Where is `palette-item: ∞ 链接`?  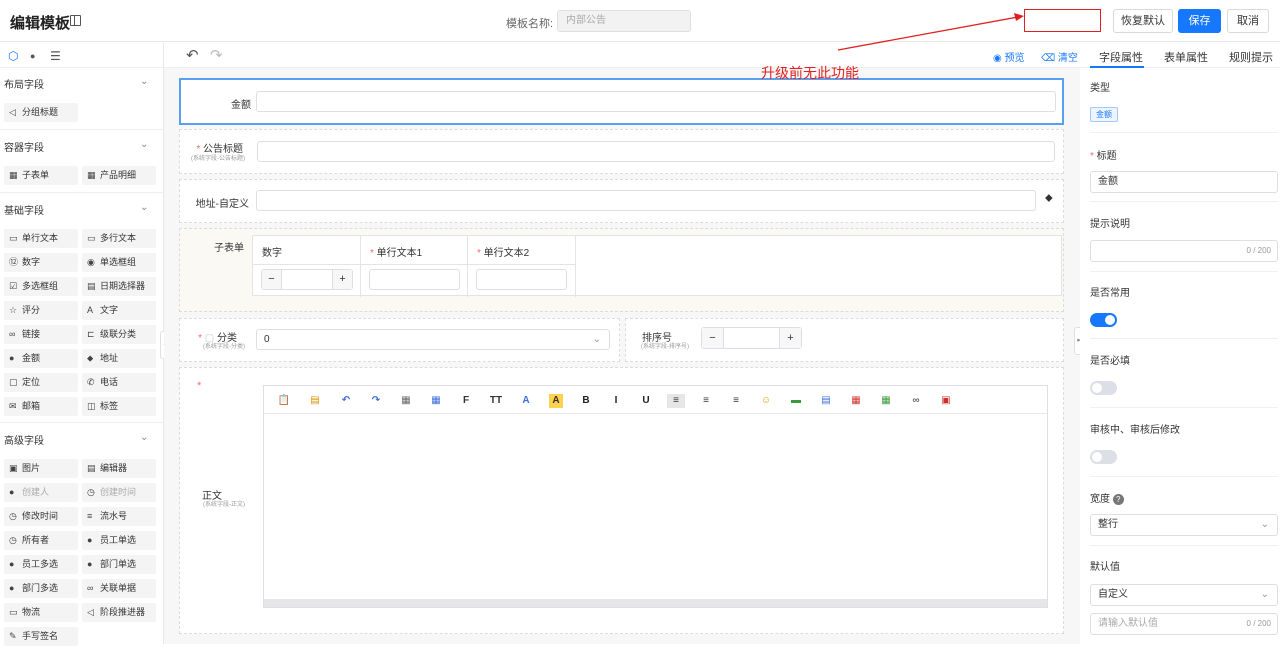
palette-item: ∞ 链接 is located at coordinates (41, 334).